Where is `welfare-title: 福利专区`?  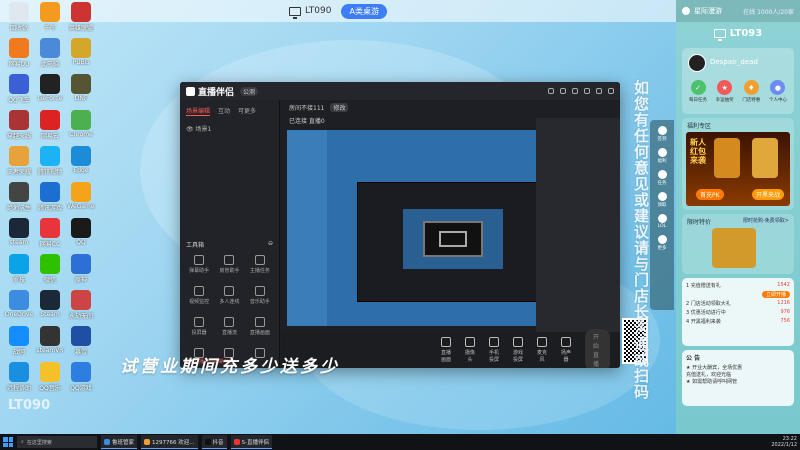
welfare-title: 福利专区 is located at coordinates (699, 126).